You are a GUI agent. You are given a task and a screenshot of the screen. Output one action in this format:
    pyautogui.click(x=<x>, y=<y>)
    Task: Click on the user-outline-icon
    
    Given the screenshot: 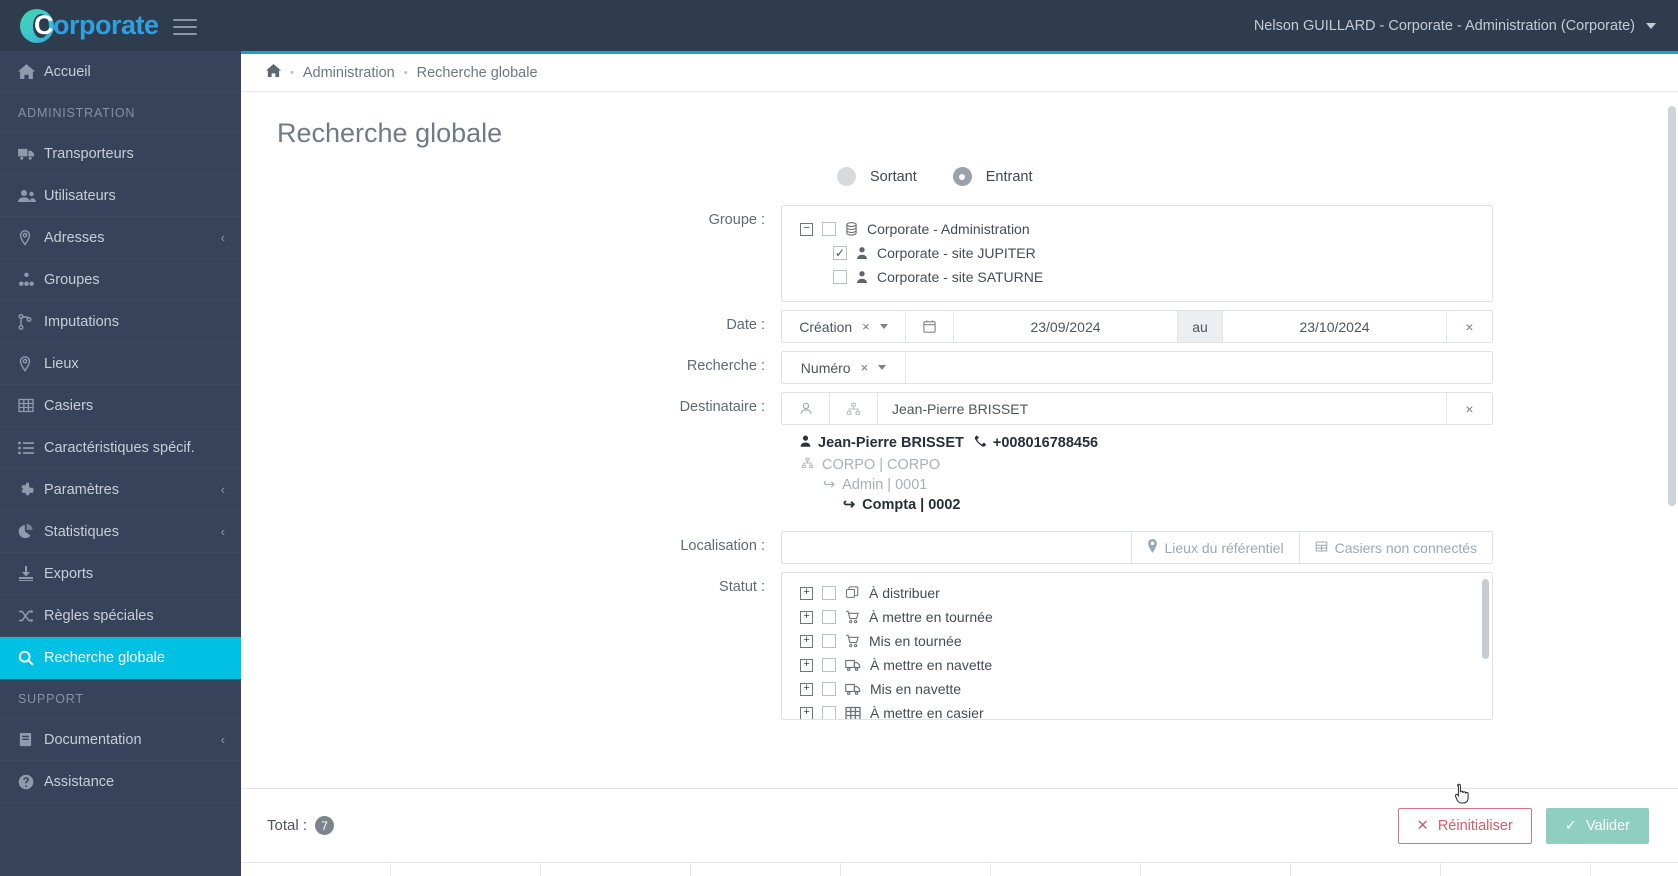 What is the action you would take?
    pyautogui.click(x=806, y=408)
    